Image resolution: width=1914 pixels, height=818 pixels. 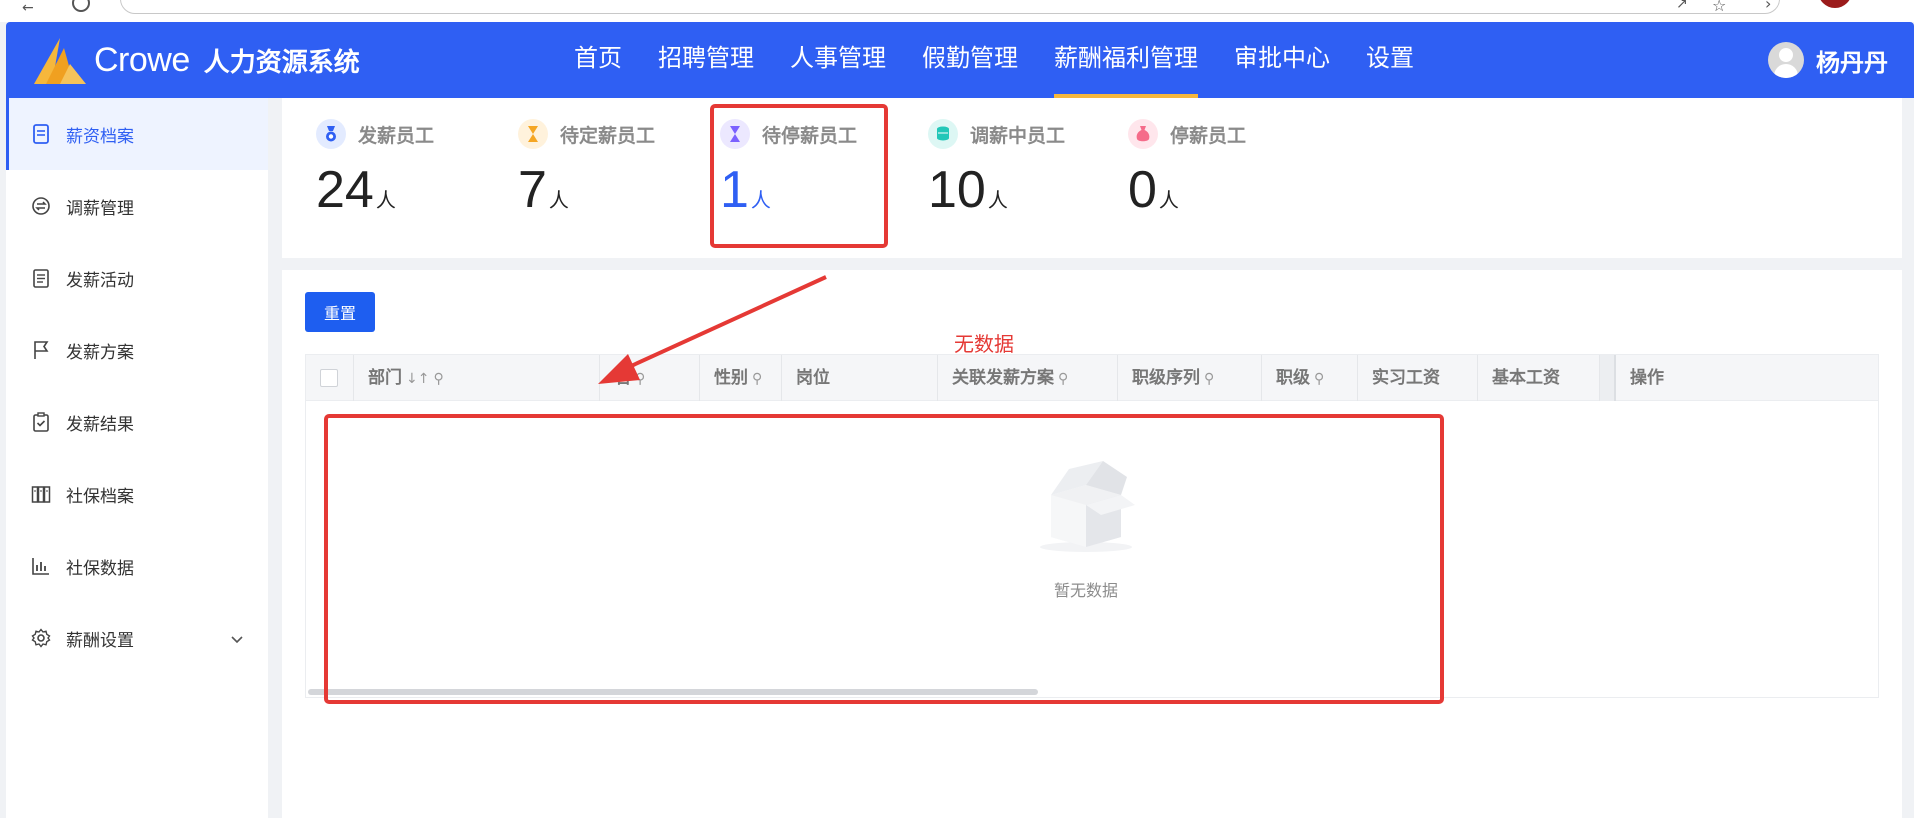 What do you see at coordinates (1526, 378) in the screenshot?
I see `column-header-label: 基本工资` at bounding box center [1526, 378].